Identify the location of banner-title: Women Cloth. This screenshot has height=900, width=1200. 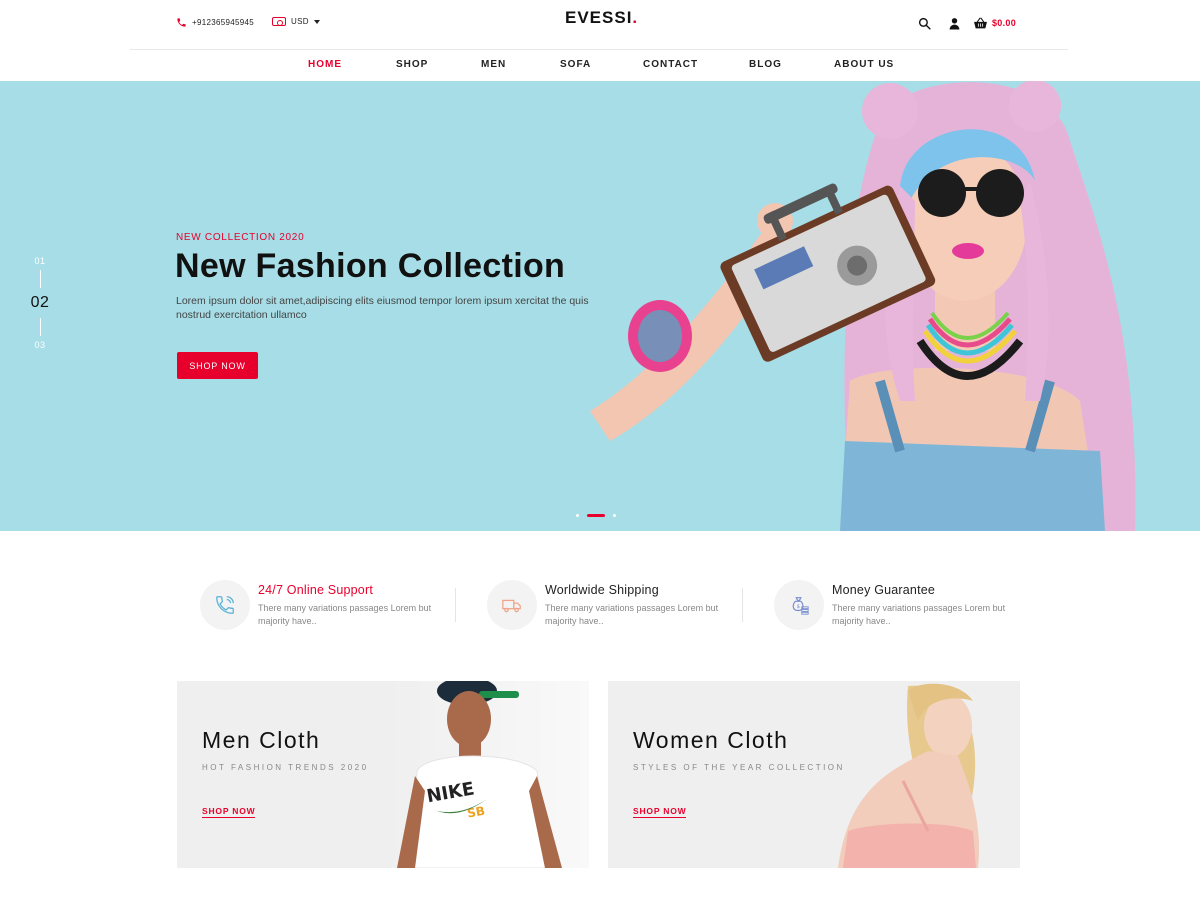
(711, 740).